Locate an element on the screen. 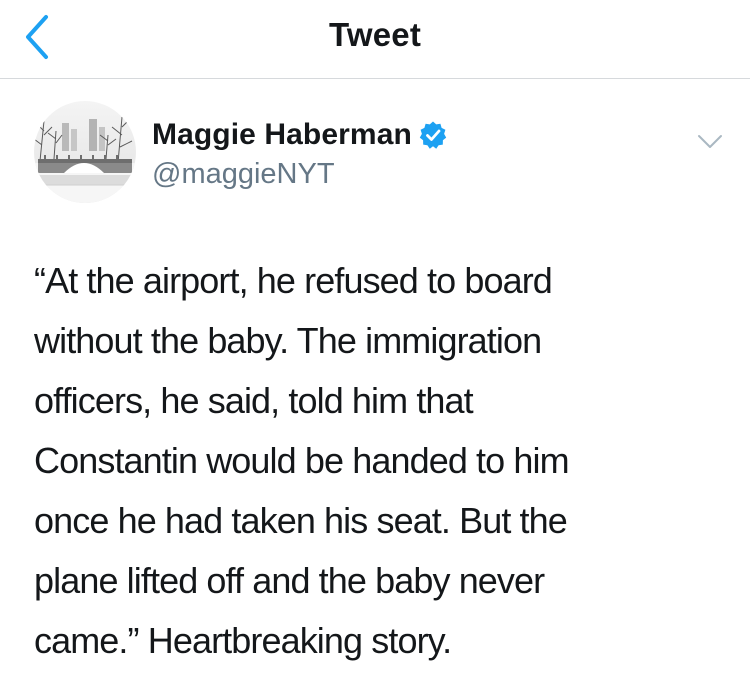 The width and height of the screenshot is (750, 694). snowy-park-bridge-photo is located at coordinates (85, 152).